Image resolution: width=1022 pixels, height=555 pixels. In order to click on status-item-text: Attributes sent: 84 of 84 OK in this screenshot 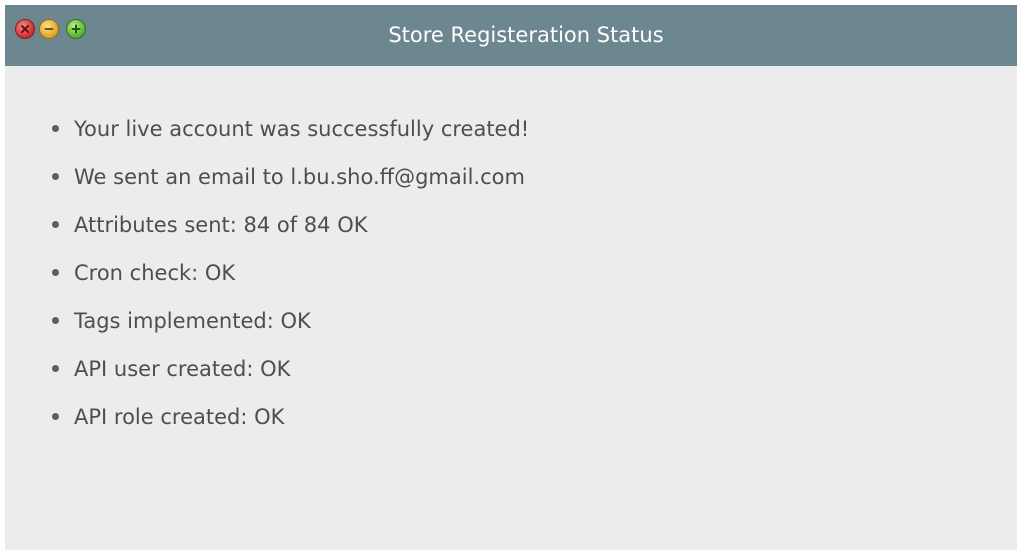, I will do `click(221, 225)`.